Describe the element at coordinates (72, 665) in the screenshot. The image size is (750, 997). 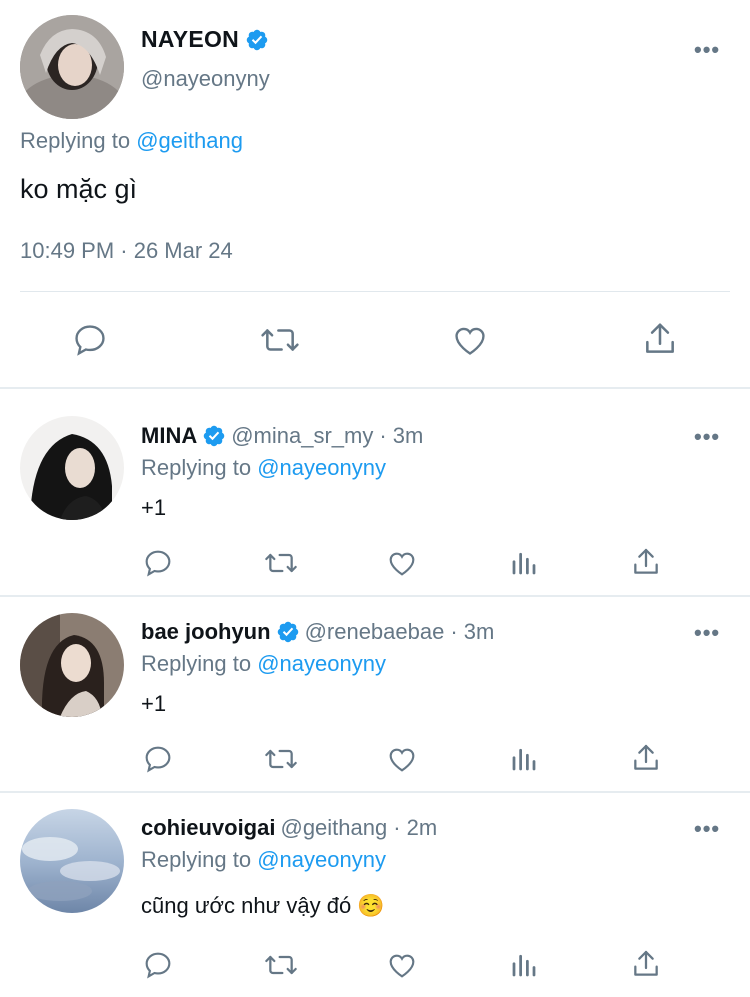
I see `avatar-bae-joohyun` at that location.